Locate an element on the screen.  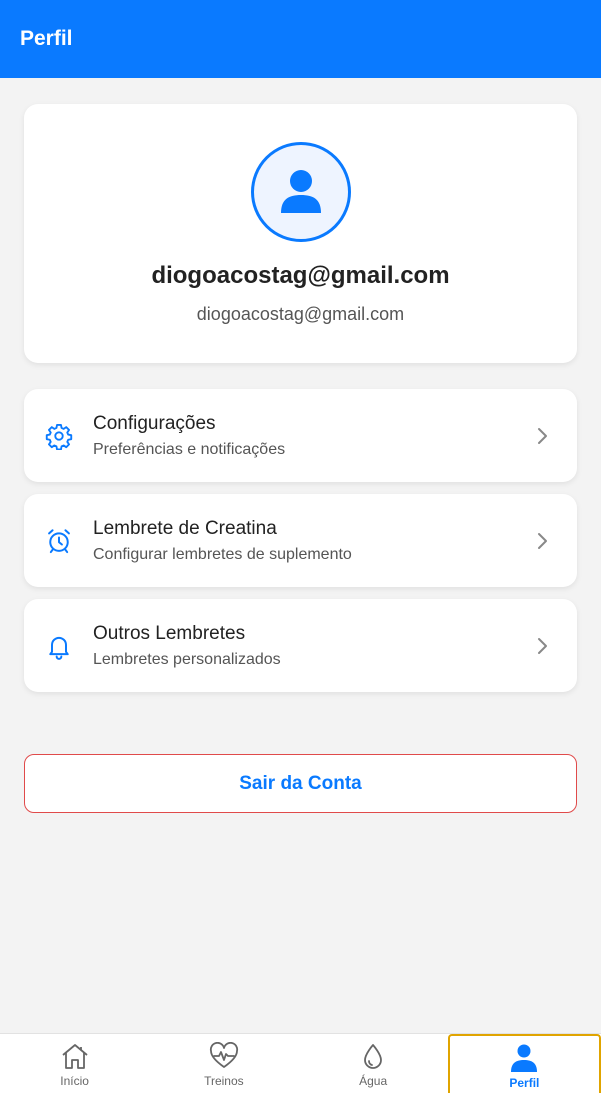
menu-item-title: Lembrete de Creatina is located at coordinates (185, 528).